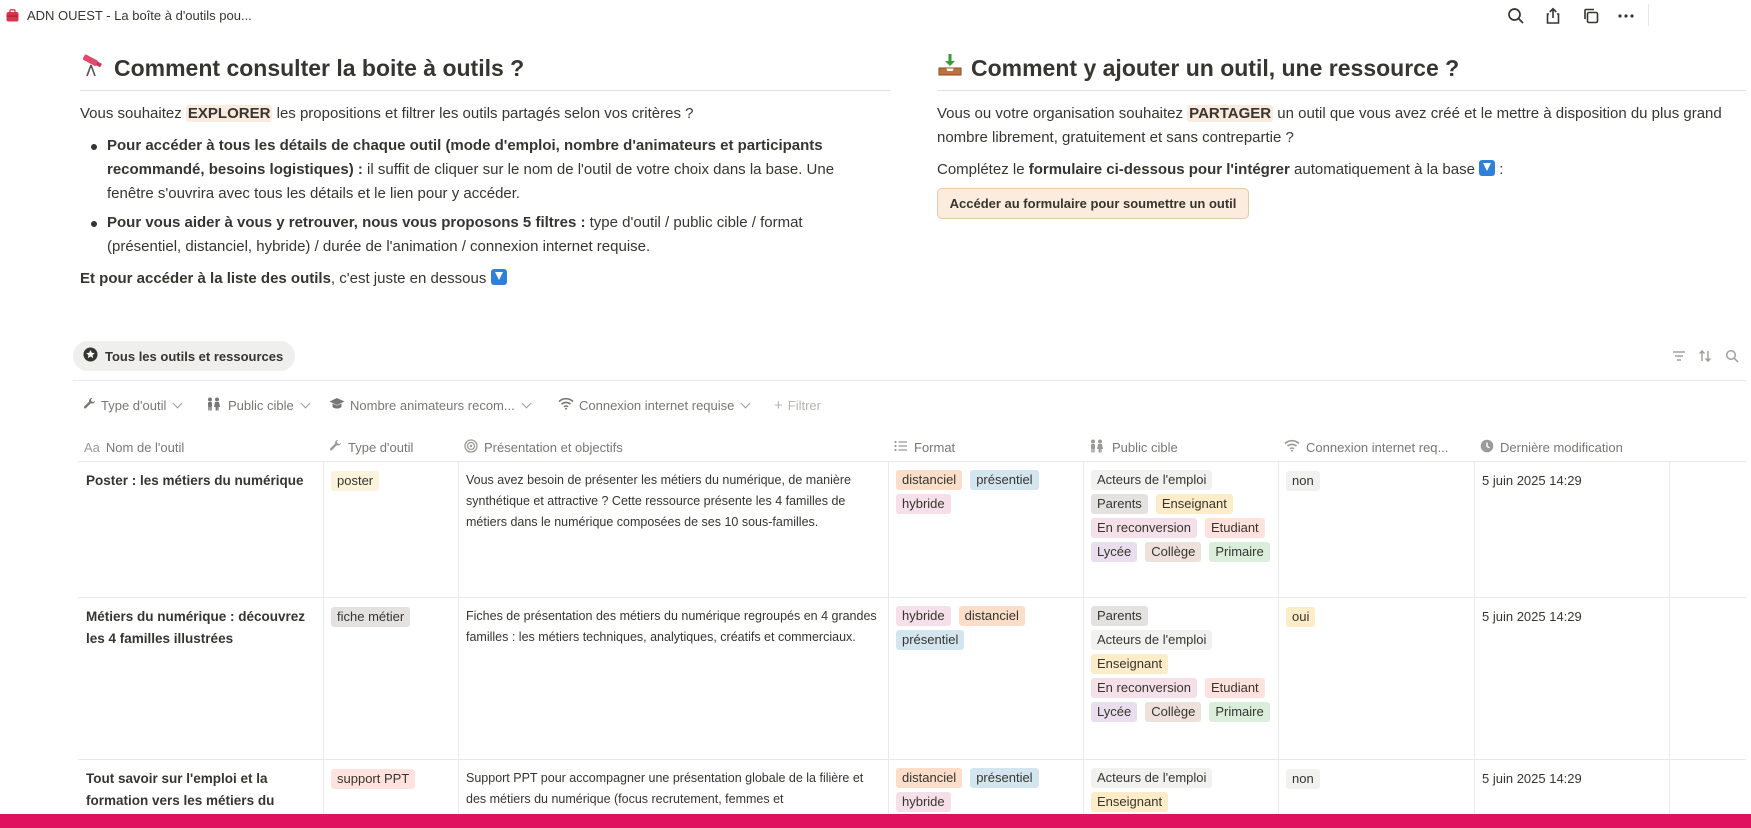  I want to click on tag: fiche métier, so click(371, 617).